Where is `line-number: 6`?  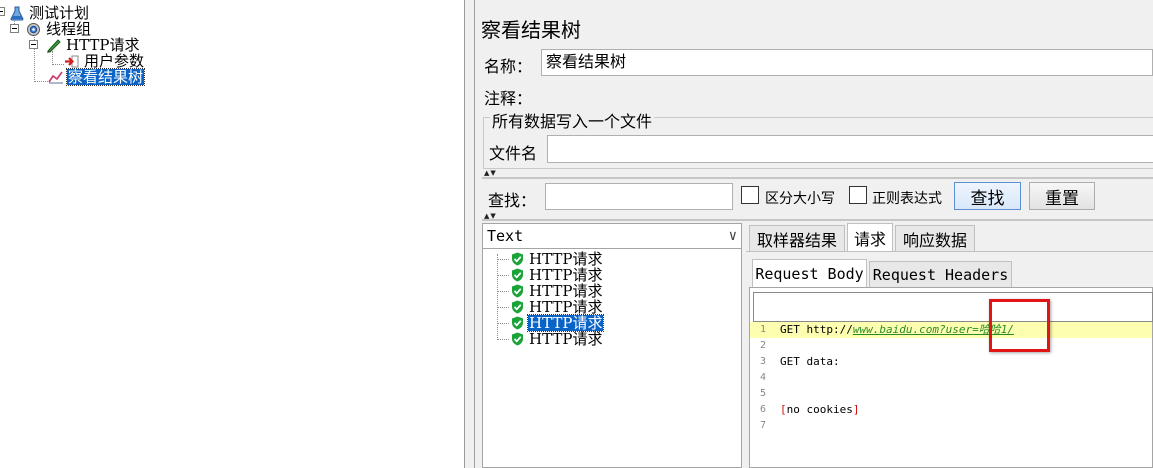
line-number: 6 is located at coordinates (763, 409).